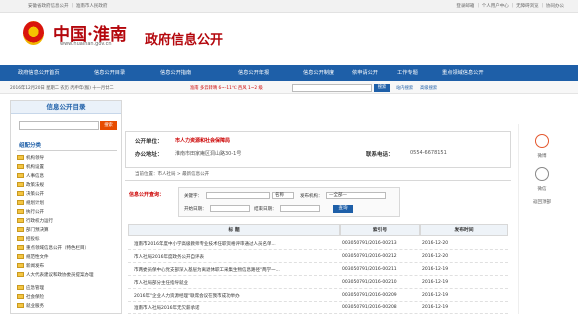 The image size is (578, 314). I want to click on sidebar-item: 决策公开, so click(30, 194).